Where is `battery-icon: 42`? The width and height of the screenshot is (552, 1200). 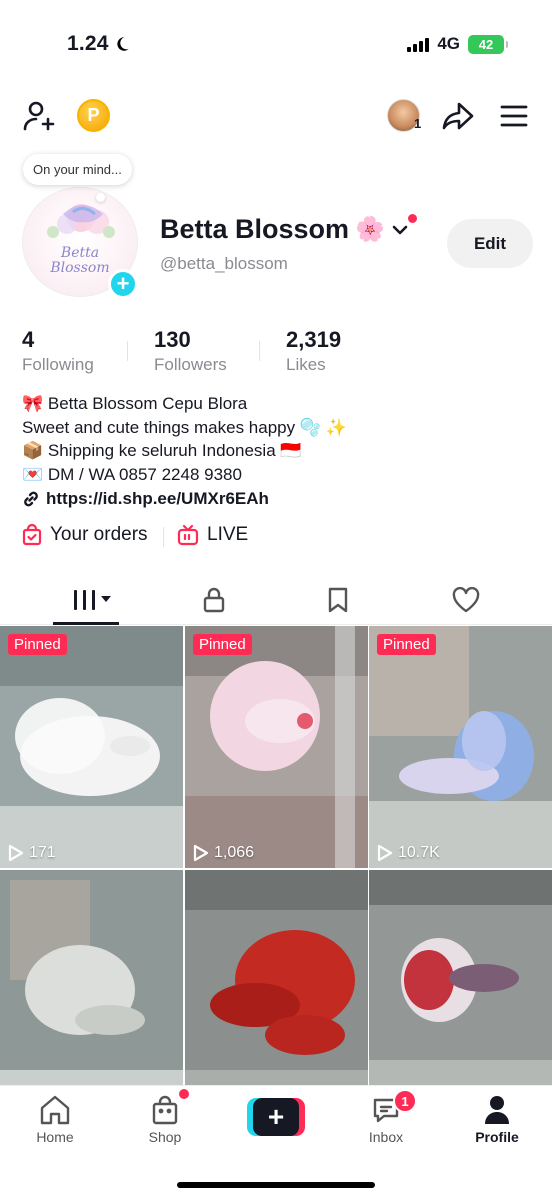 battery-icon: 42 is located at coordinates (488, 44).